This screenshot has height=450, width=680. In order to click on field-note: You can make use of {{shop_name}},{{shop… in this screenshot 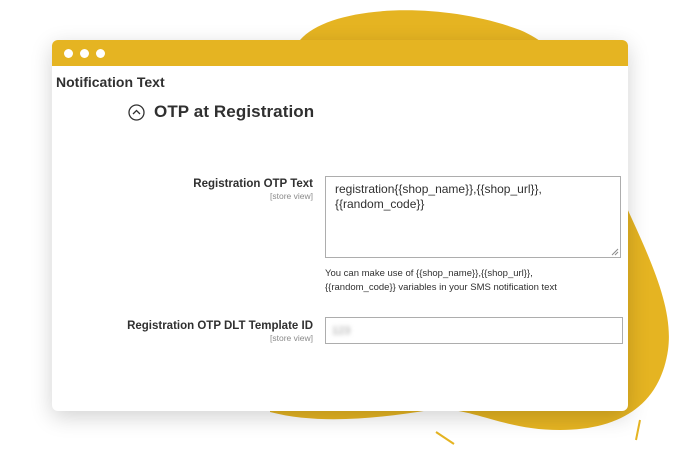, I will do `click(475, 281)`.